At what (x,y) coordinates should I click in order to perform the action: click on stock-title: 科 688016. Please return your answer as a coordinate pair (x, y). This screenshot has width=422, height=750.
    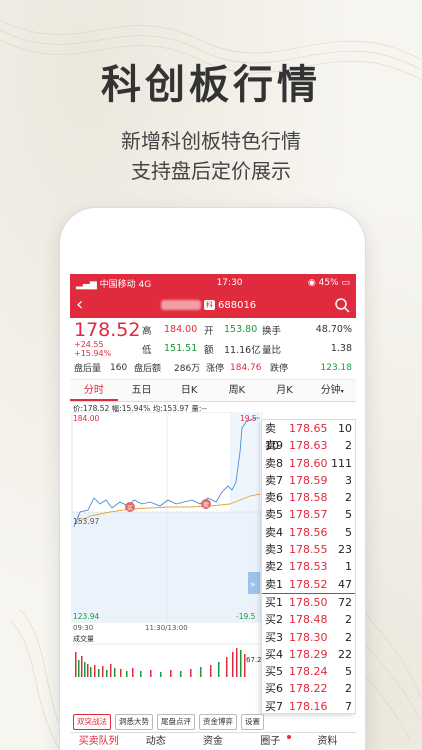
    Looking at the image, I should click on (208, 305).